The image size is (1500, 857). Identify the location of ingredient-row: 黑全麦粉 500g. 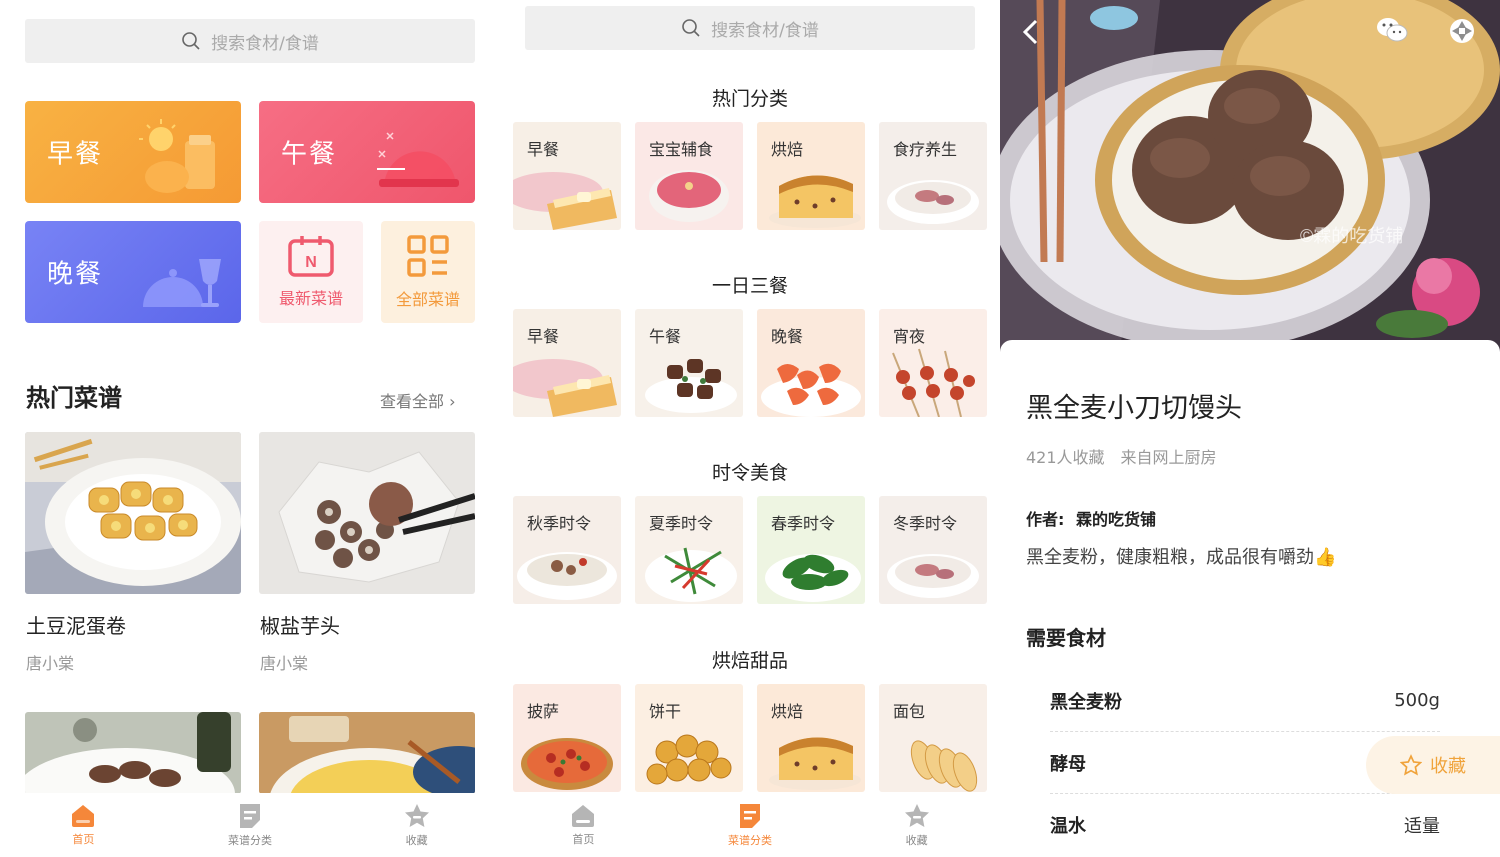
(1245, 701).